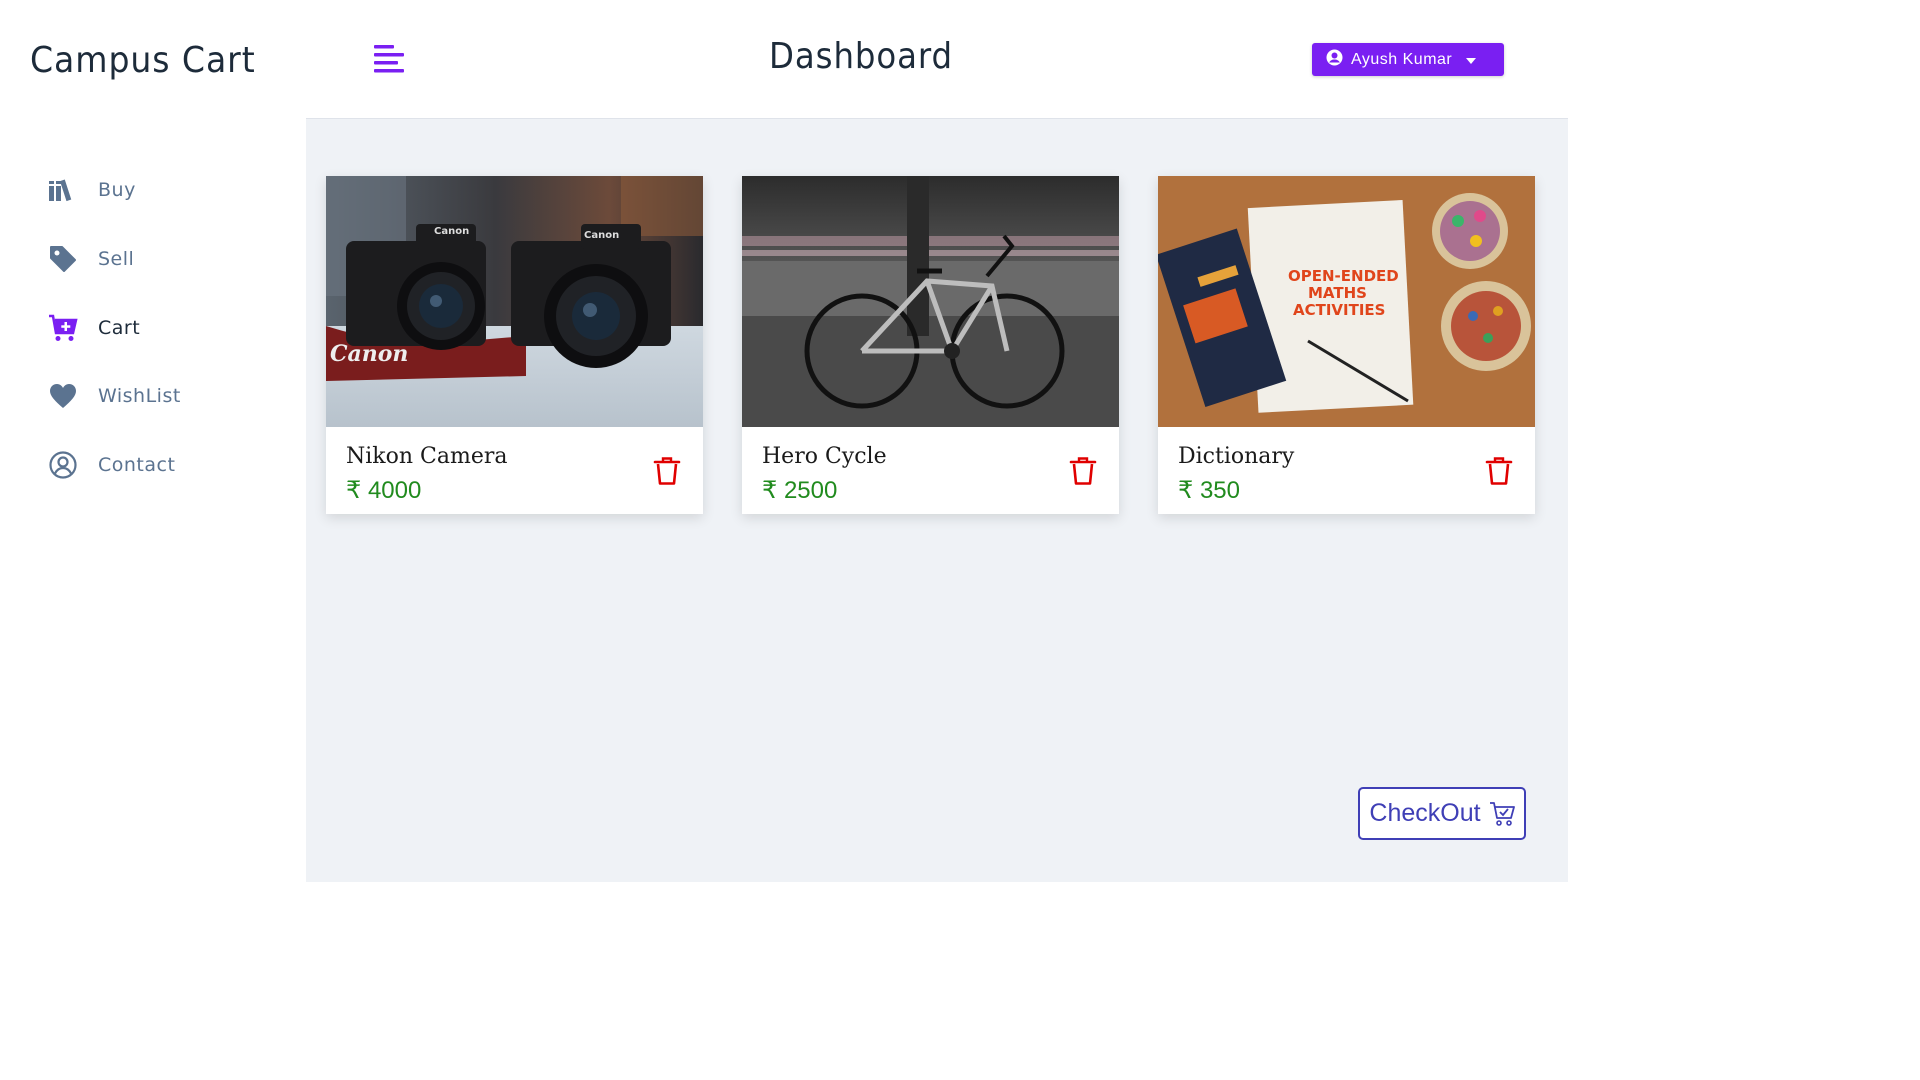 This screenshot has width=1920, height=1080. I want to click on cart-item-card: Canon Canon Canon Nikon Camera ₹ 4000, so click(514, 345).